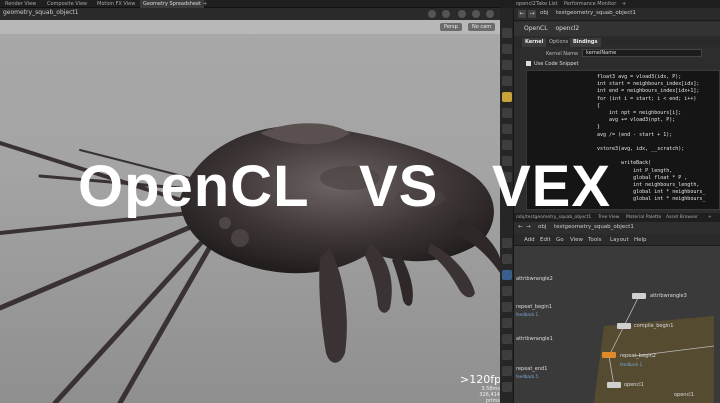 This screenshot has width=720, height=403. Describe the element at coordinates (520, 227) in the screenshot. I see `net-back-icon: ←` at that location.